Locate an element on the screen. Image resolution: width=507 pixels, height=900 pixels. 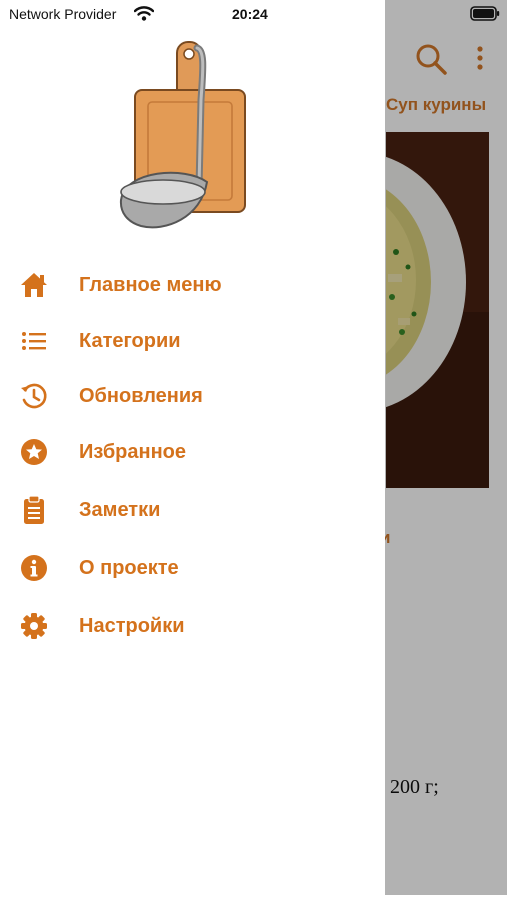
menu-item-label: Настройки is located at coordinates (132, 625).